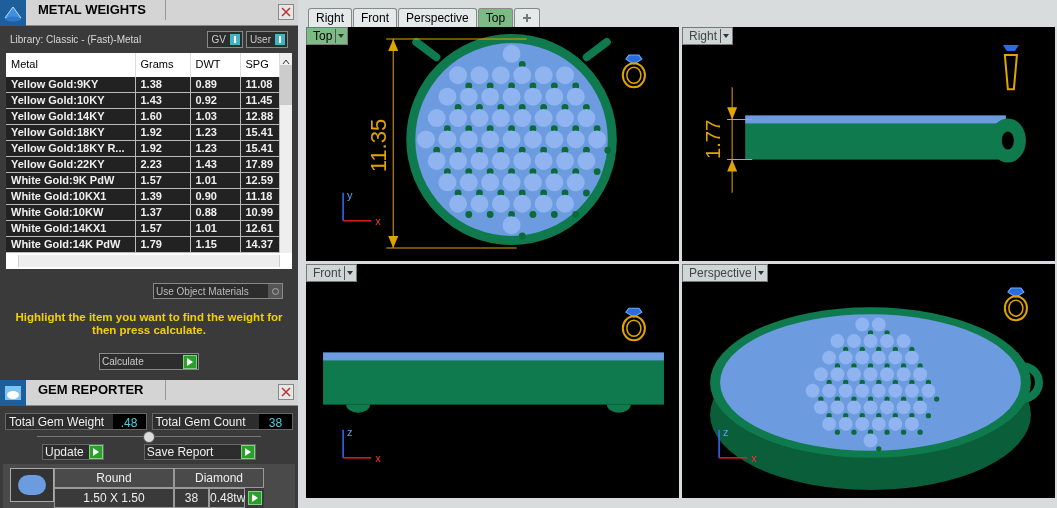 Image resolution: width=1057 pixels, height=508 pixels. What do you see at coordinates (218, 291) in the screenshot?
I see `use-object-materials-toggle: Use Object Materials` at bounding box center [218, 291].